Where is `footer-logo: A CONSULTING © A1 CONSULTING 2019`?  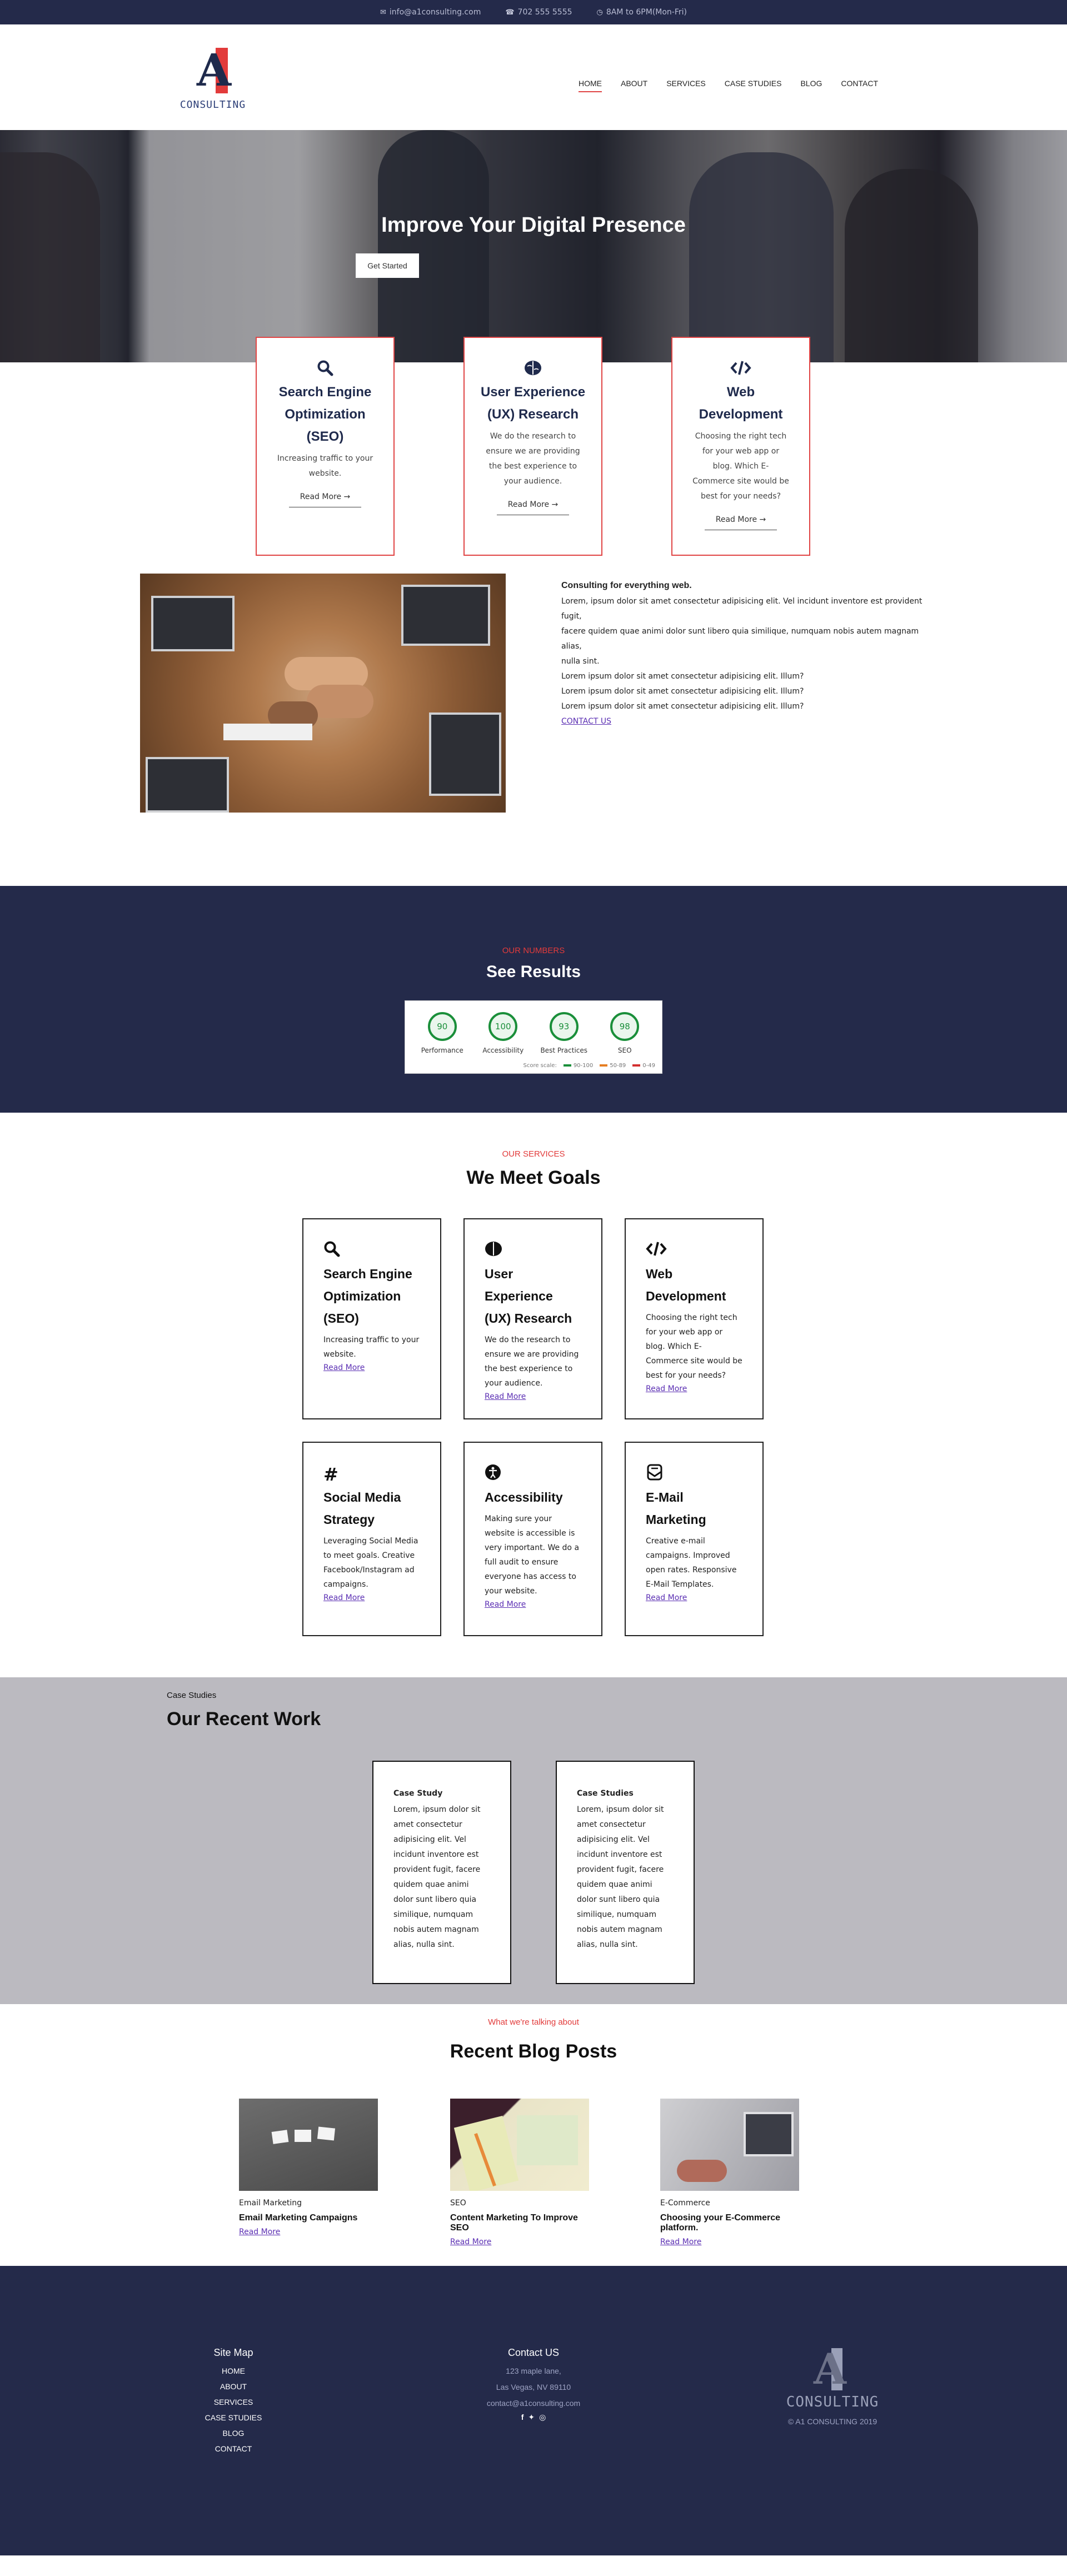
footer-logo: A CONSULTING © A1 CONSULTING 2019 is located at coordinates (833, 2387).